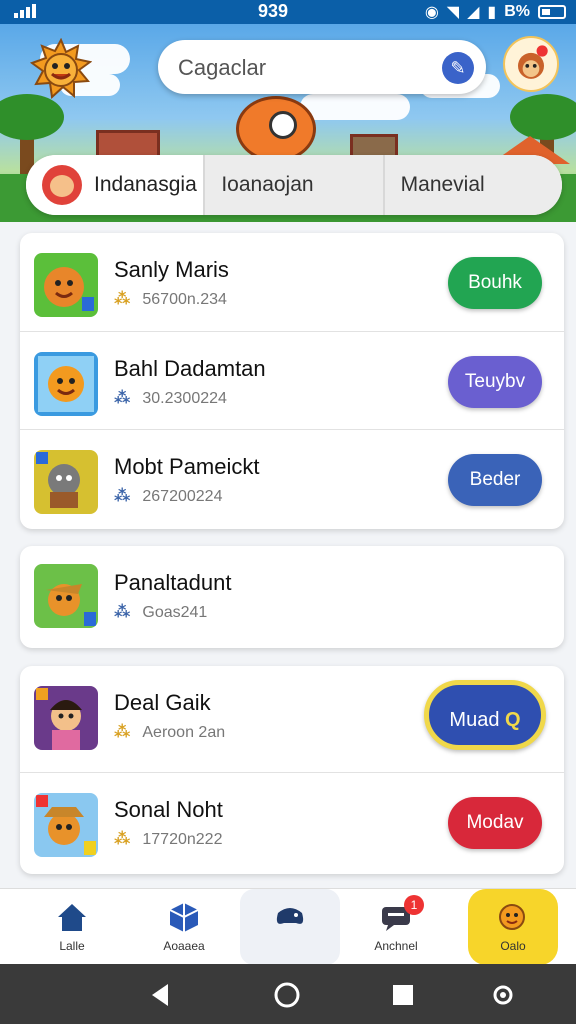 This screenshot has height=1024, width=576. I want to click on back-icon, so click(161, 995).